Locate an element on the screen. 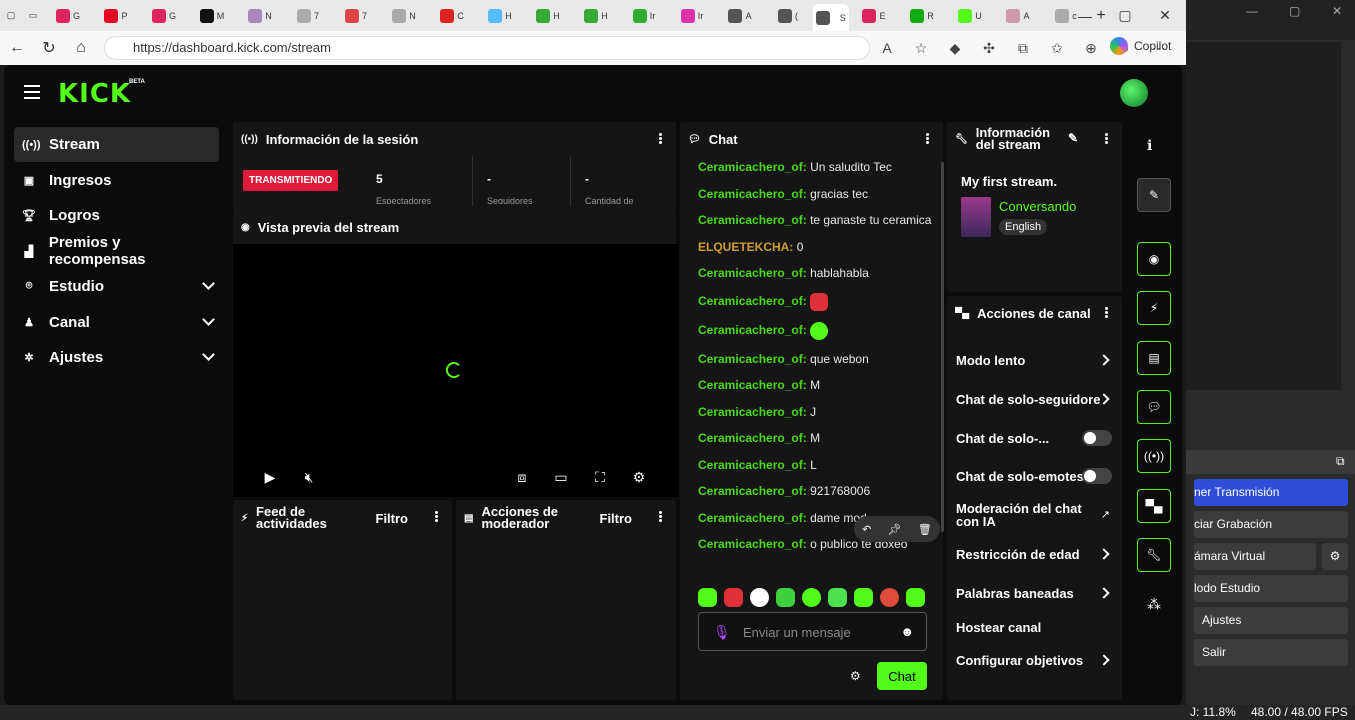  session-toggle-button: ((•)) is located at coordinates (1154, 456).